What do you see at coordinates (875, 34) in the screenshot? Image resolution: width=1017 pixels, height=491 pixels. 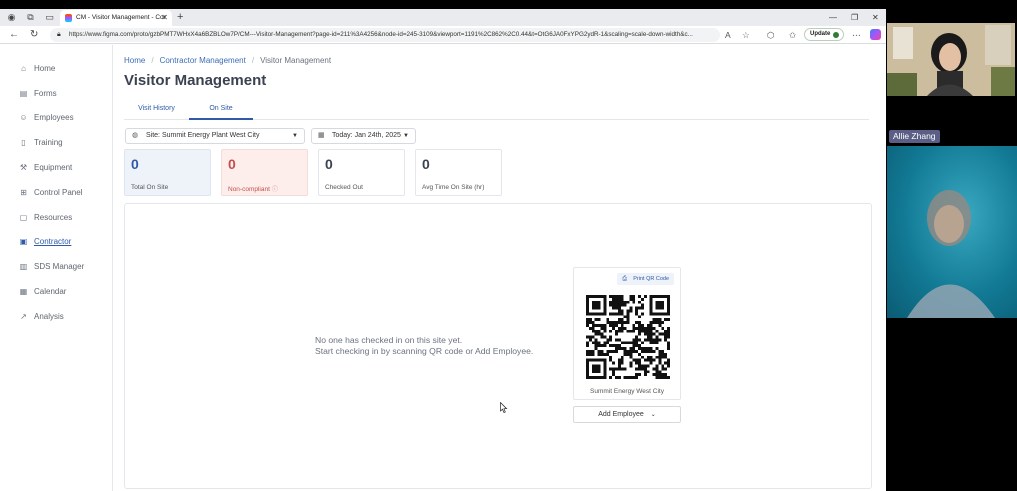 I see `copilot-icon` at bounding box center [875, 34].